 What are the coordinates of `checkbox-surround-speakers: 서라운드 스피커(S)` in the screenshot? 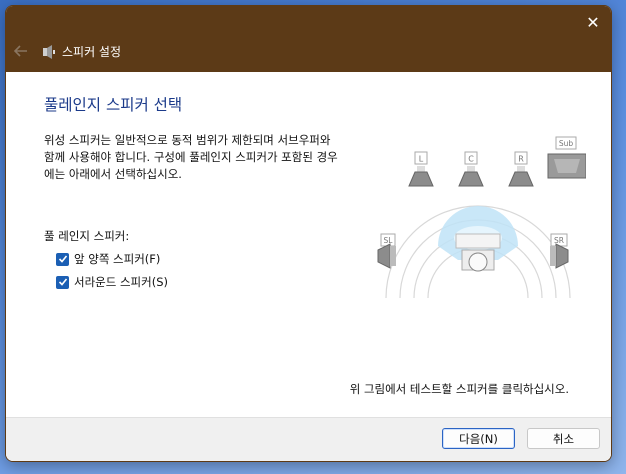 It's located at (112, 282).